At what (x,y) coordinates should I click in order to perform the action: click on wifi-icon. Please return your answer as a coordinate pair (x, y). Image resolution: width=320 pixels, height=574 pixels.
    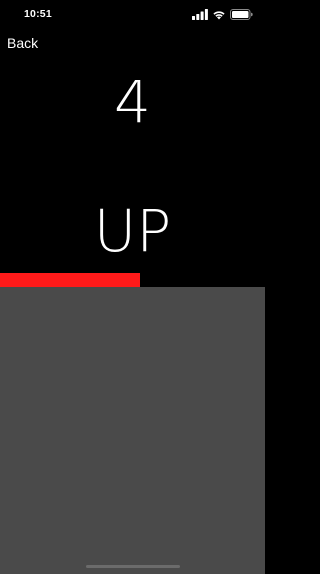
    Looking at the image, I should click on (219, 14).